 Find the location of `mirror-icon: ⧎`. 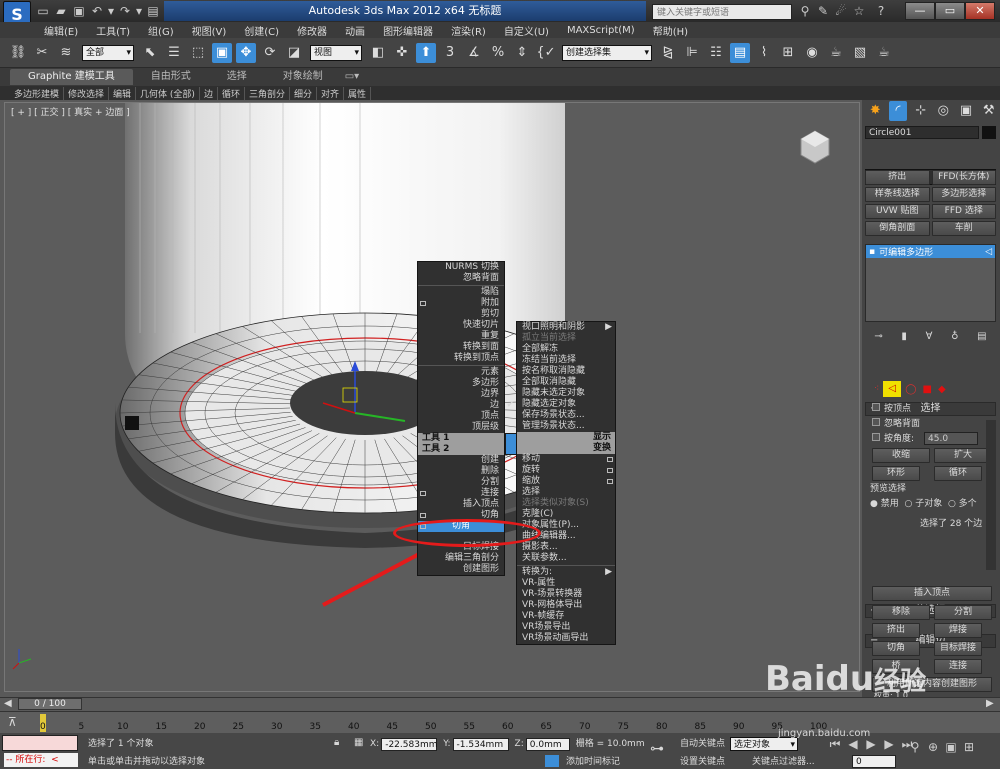

mirror-icon: ⧎ is located at coordinates (668, 53).